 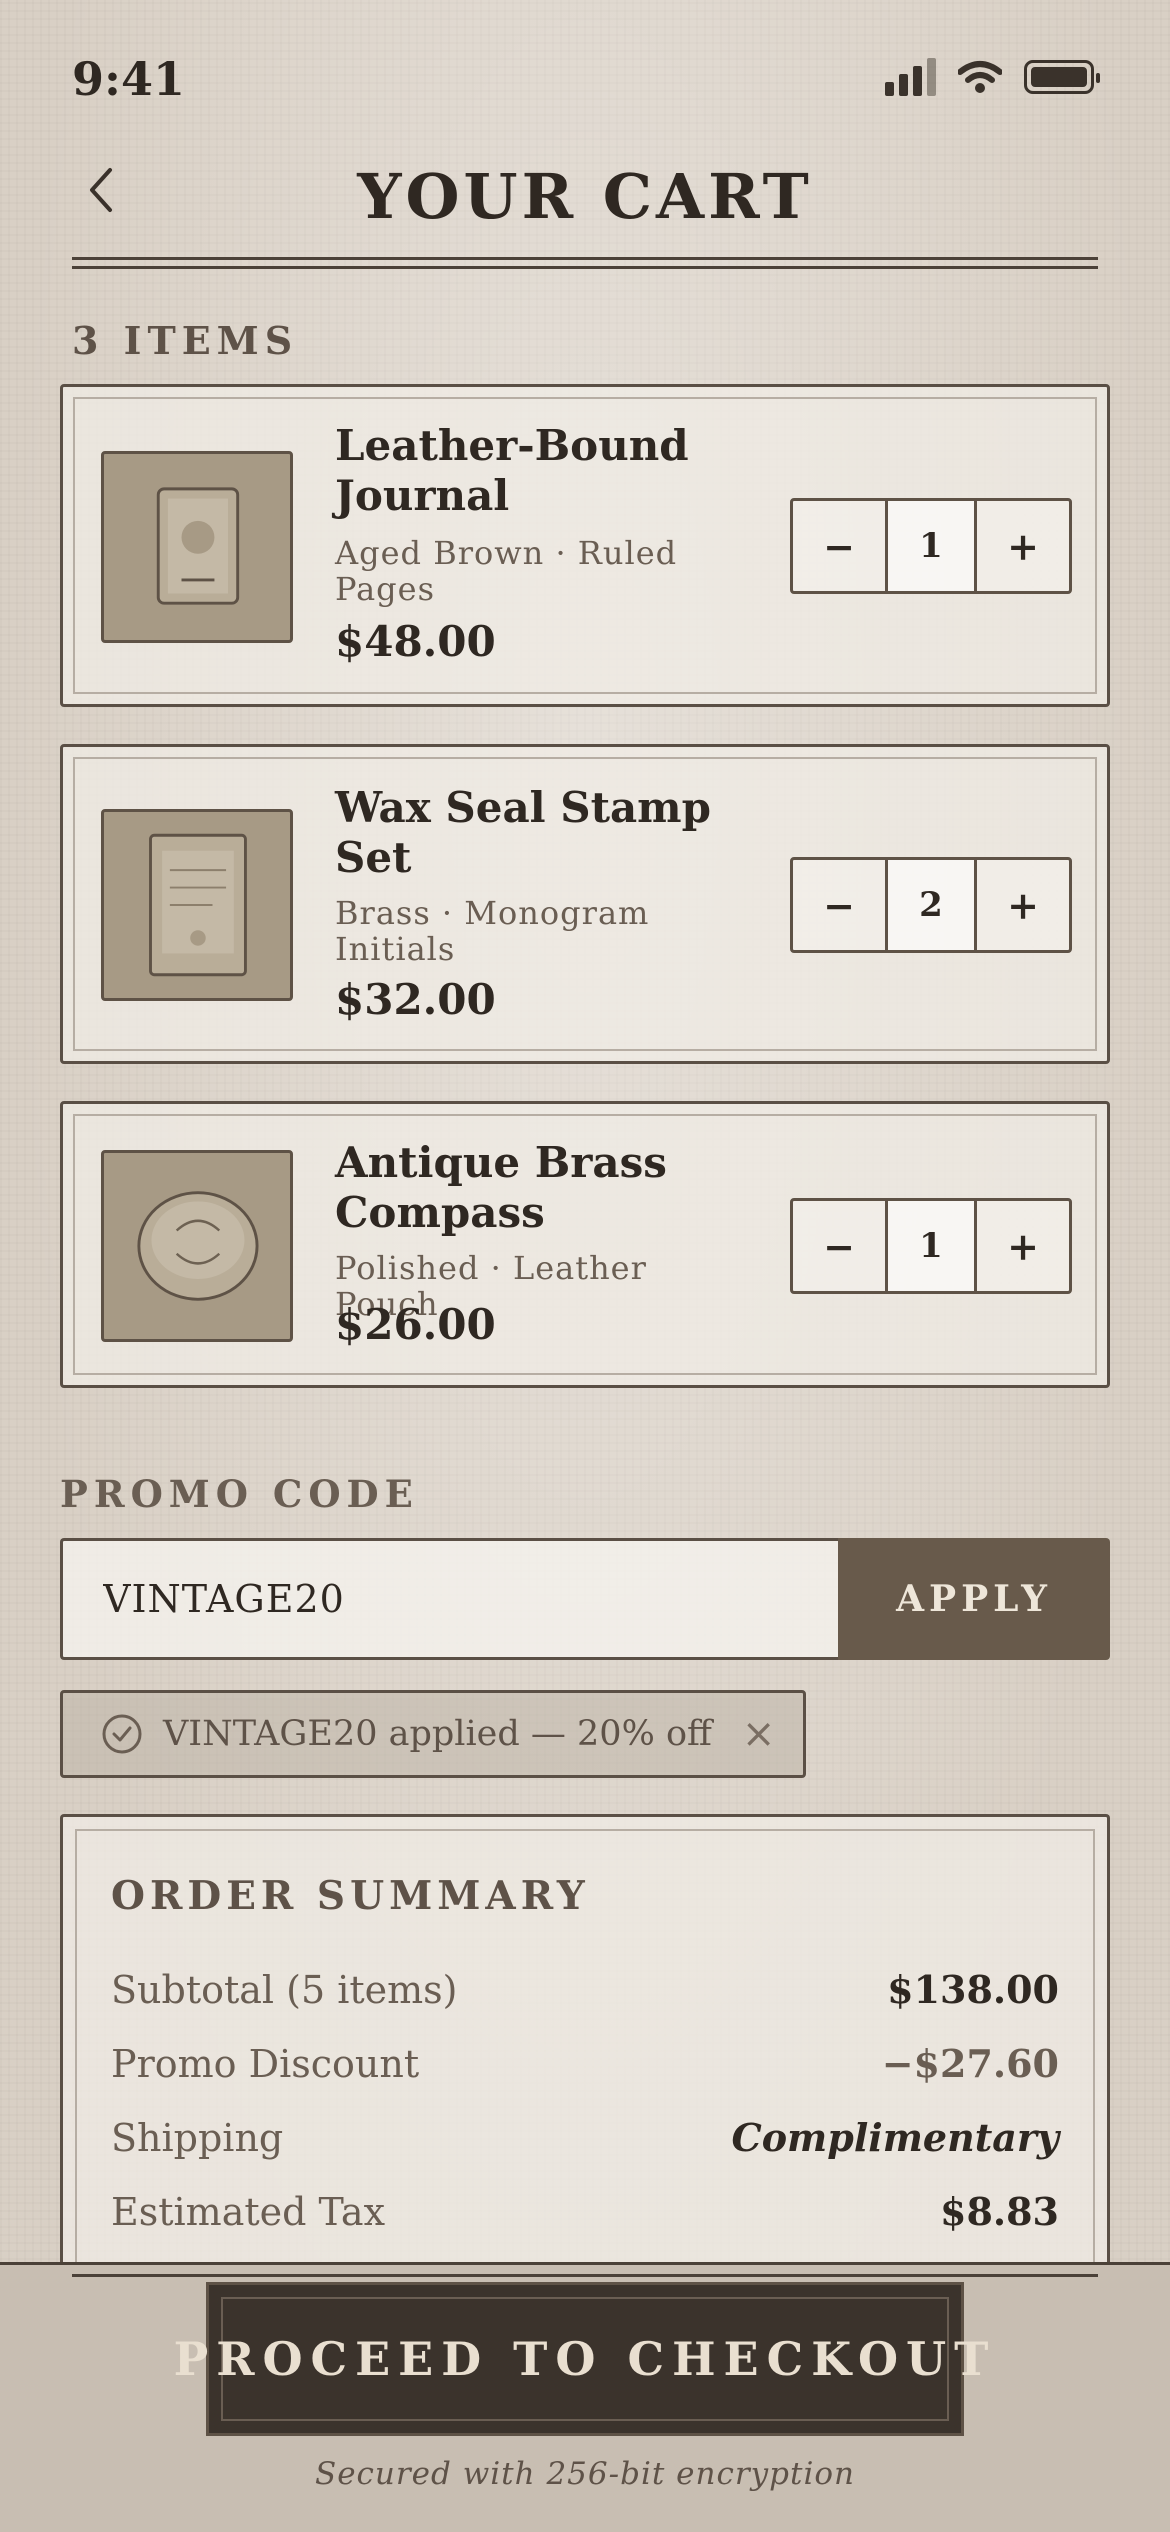 What do you see at coordinates (585, 2359) in the screenshot?
I see `checkout-button-label: PROCEED TO CHECKOUT` at bounding box center [585, 2359].